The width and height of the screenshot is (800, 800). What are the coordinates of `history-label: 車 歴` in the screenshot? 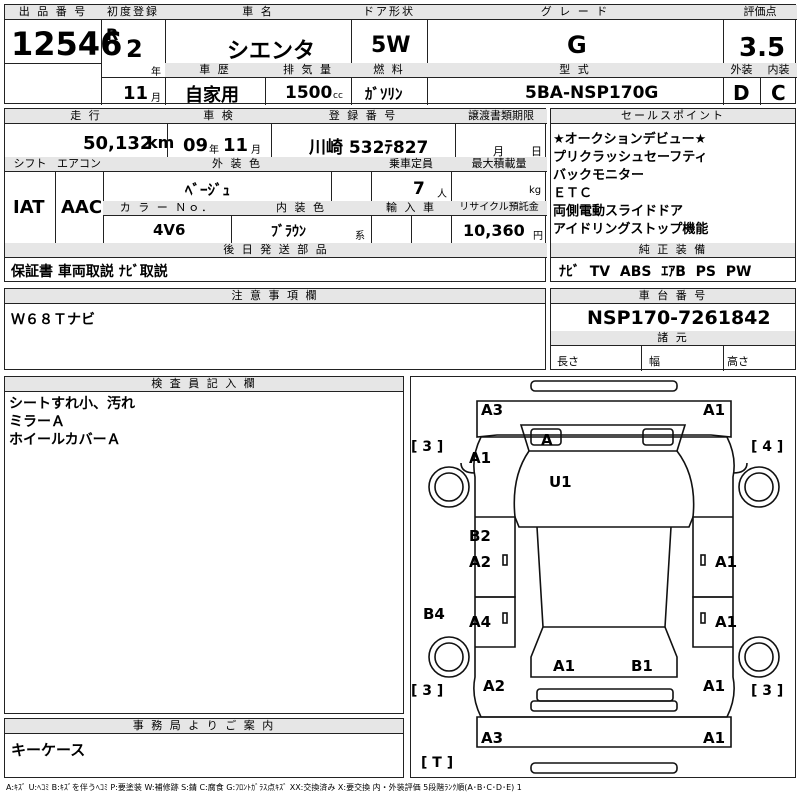 It's located at (215, 70).